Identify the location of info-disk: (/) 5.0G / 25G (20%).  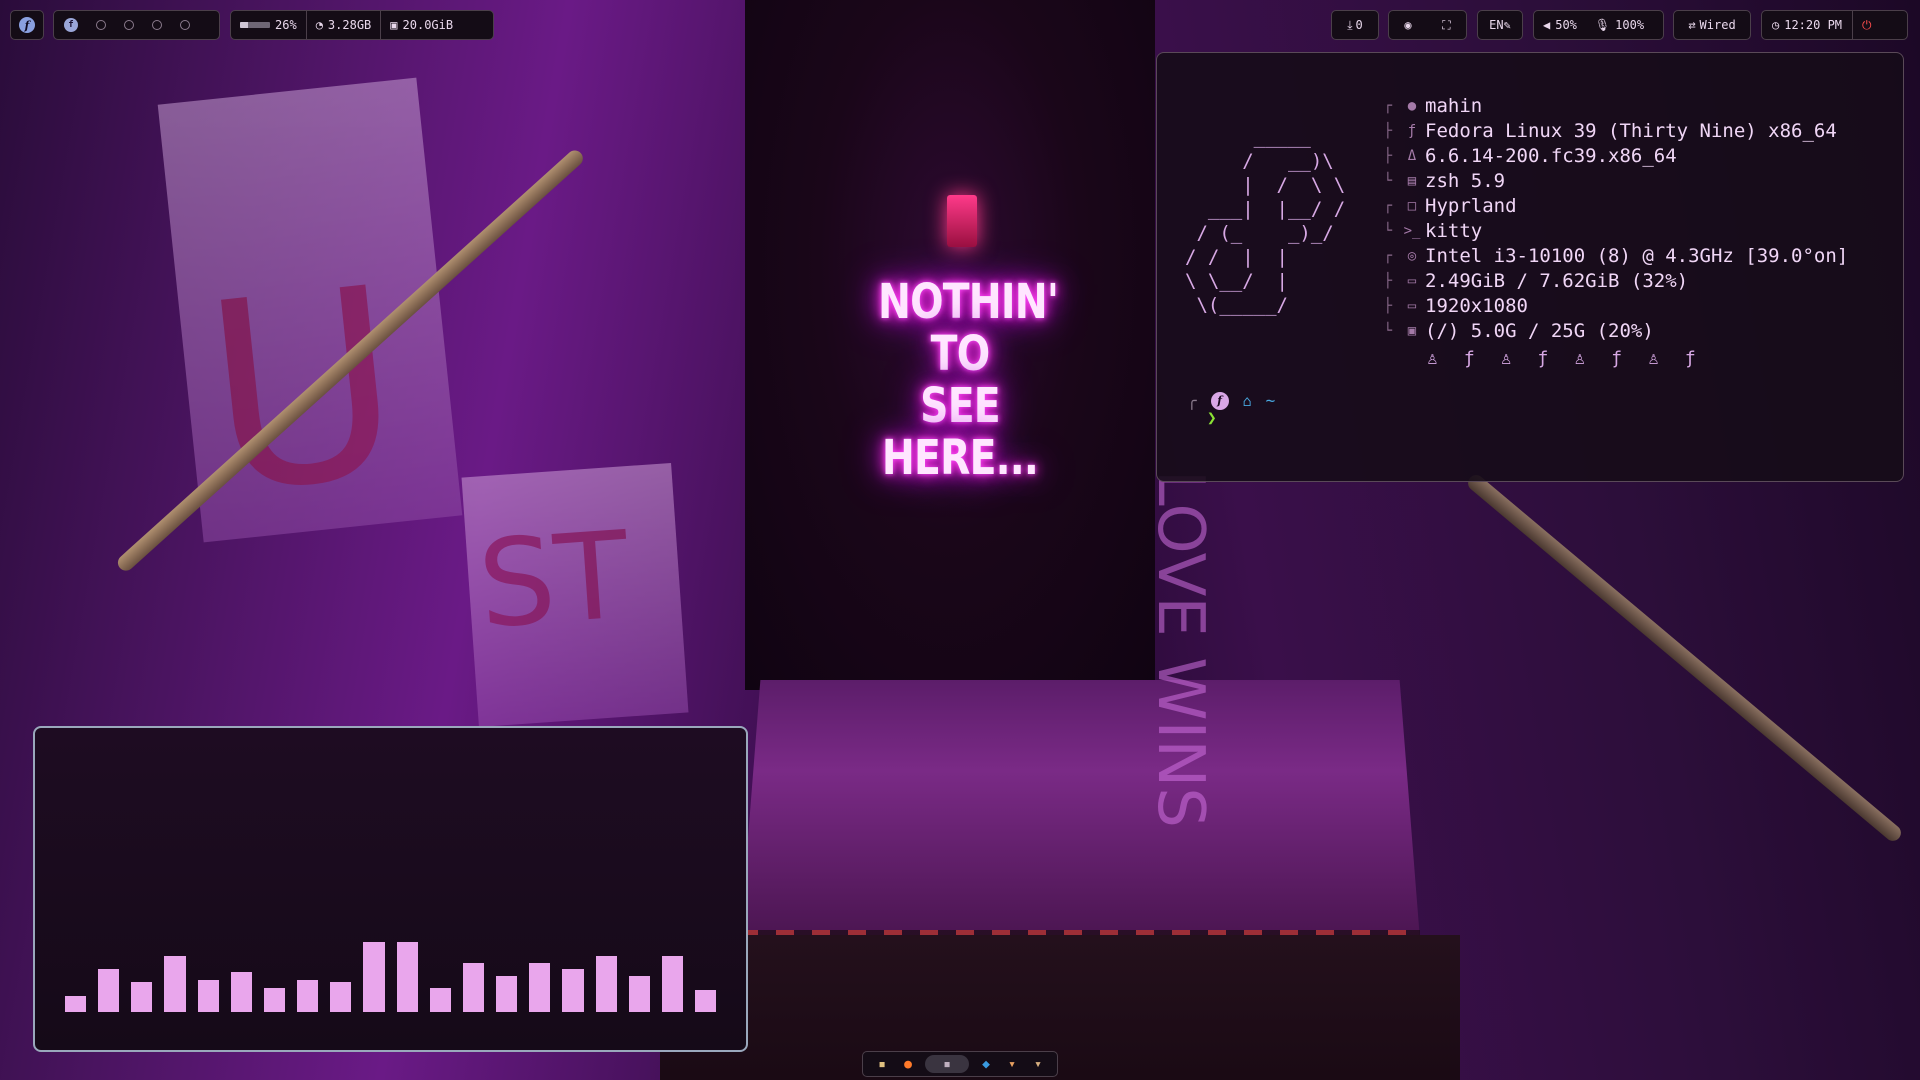
(1539, 330).